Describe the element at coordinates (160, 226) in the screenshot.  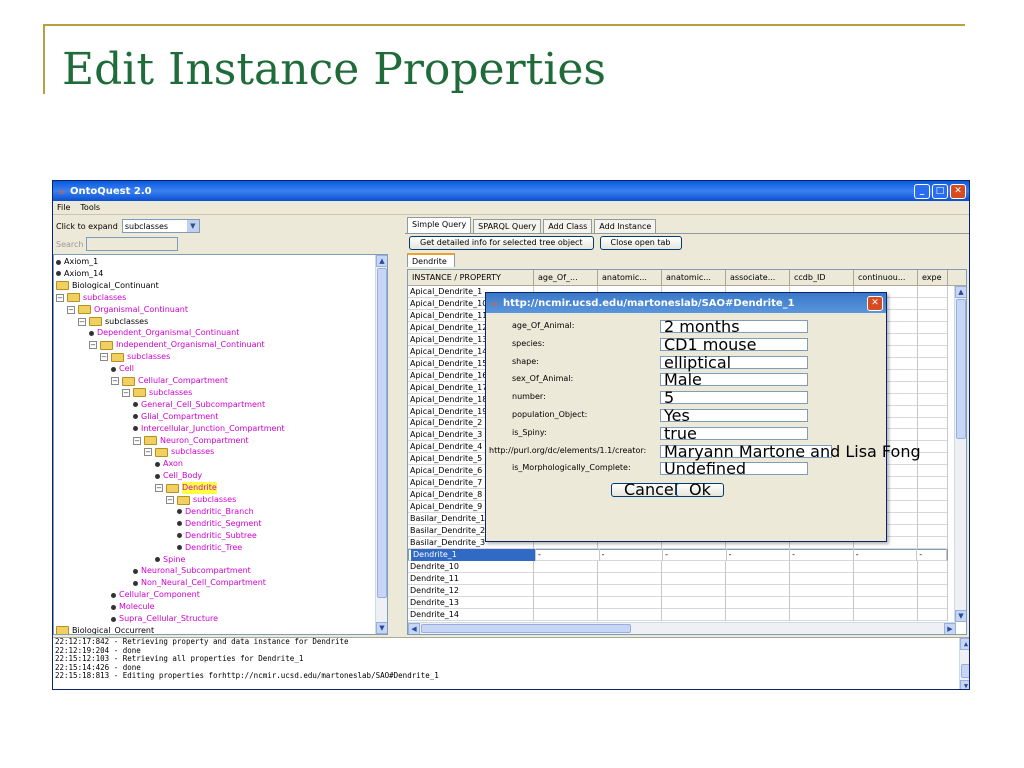
I see `expand-select: subclasses ▼` at that location.